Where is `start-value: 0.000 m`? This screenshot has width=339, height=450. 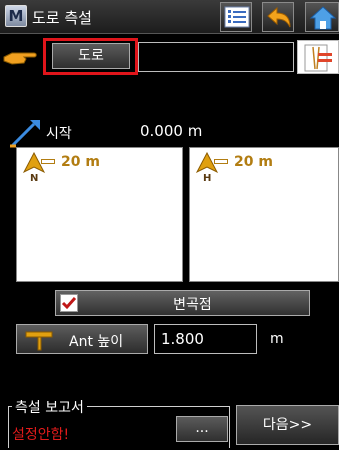 start-value: 0.000 m is located at coordinates (171, 131).